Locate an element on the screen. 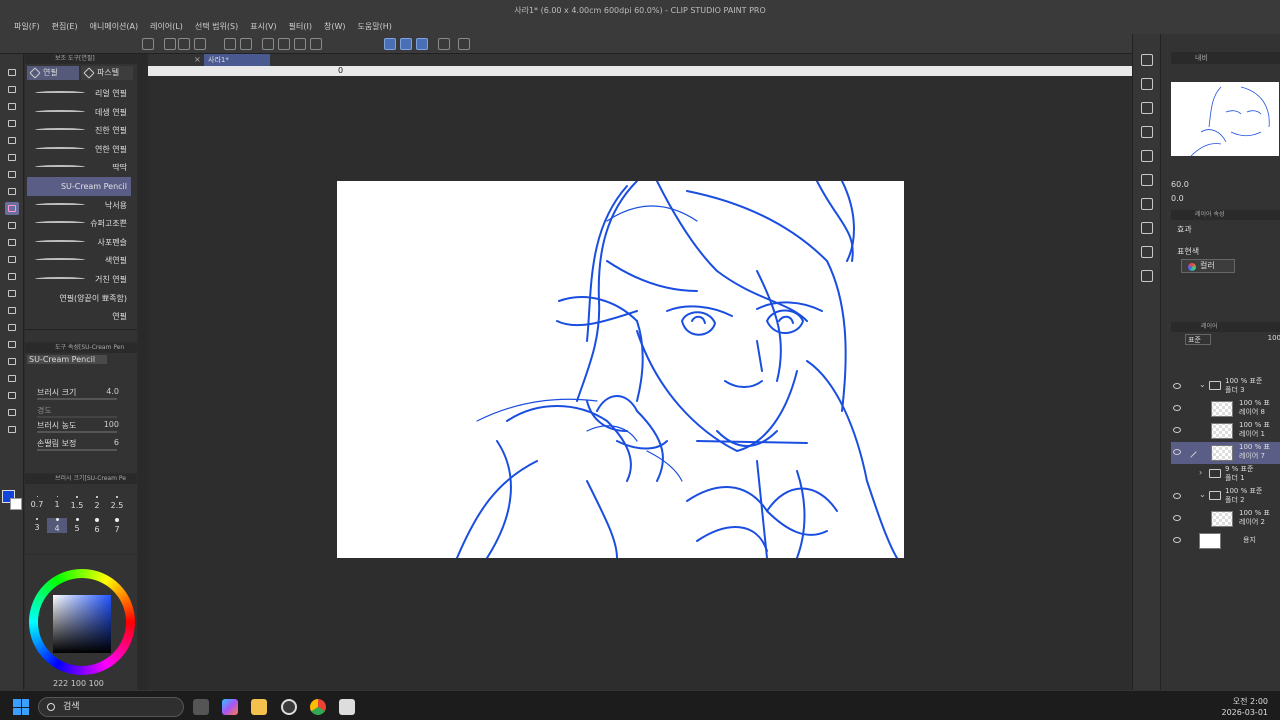 This screenshot has height=720, width=1280. ruler-tool-icon is located at coordinates (12, 344).